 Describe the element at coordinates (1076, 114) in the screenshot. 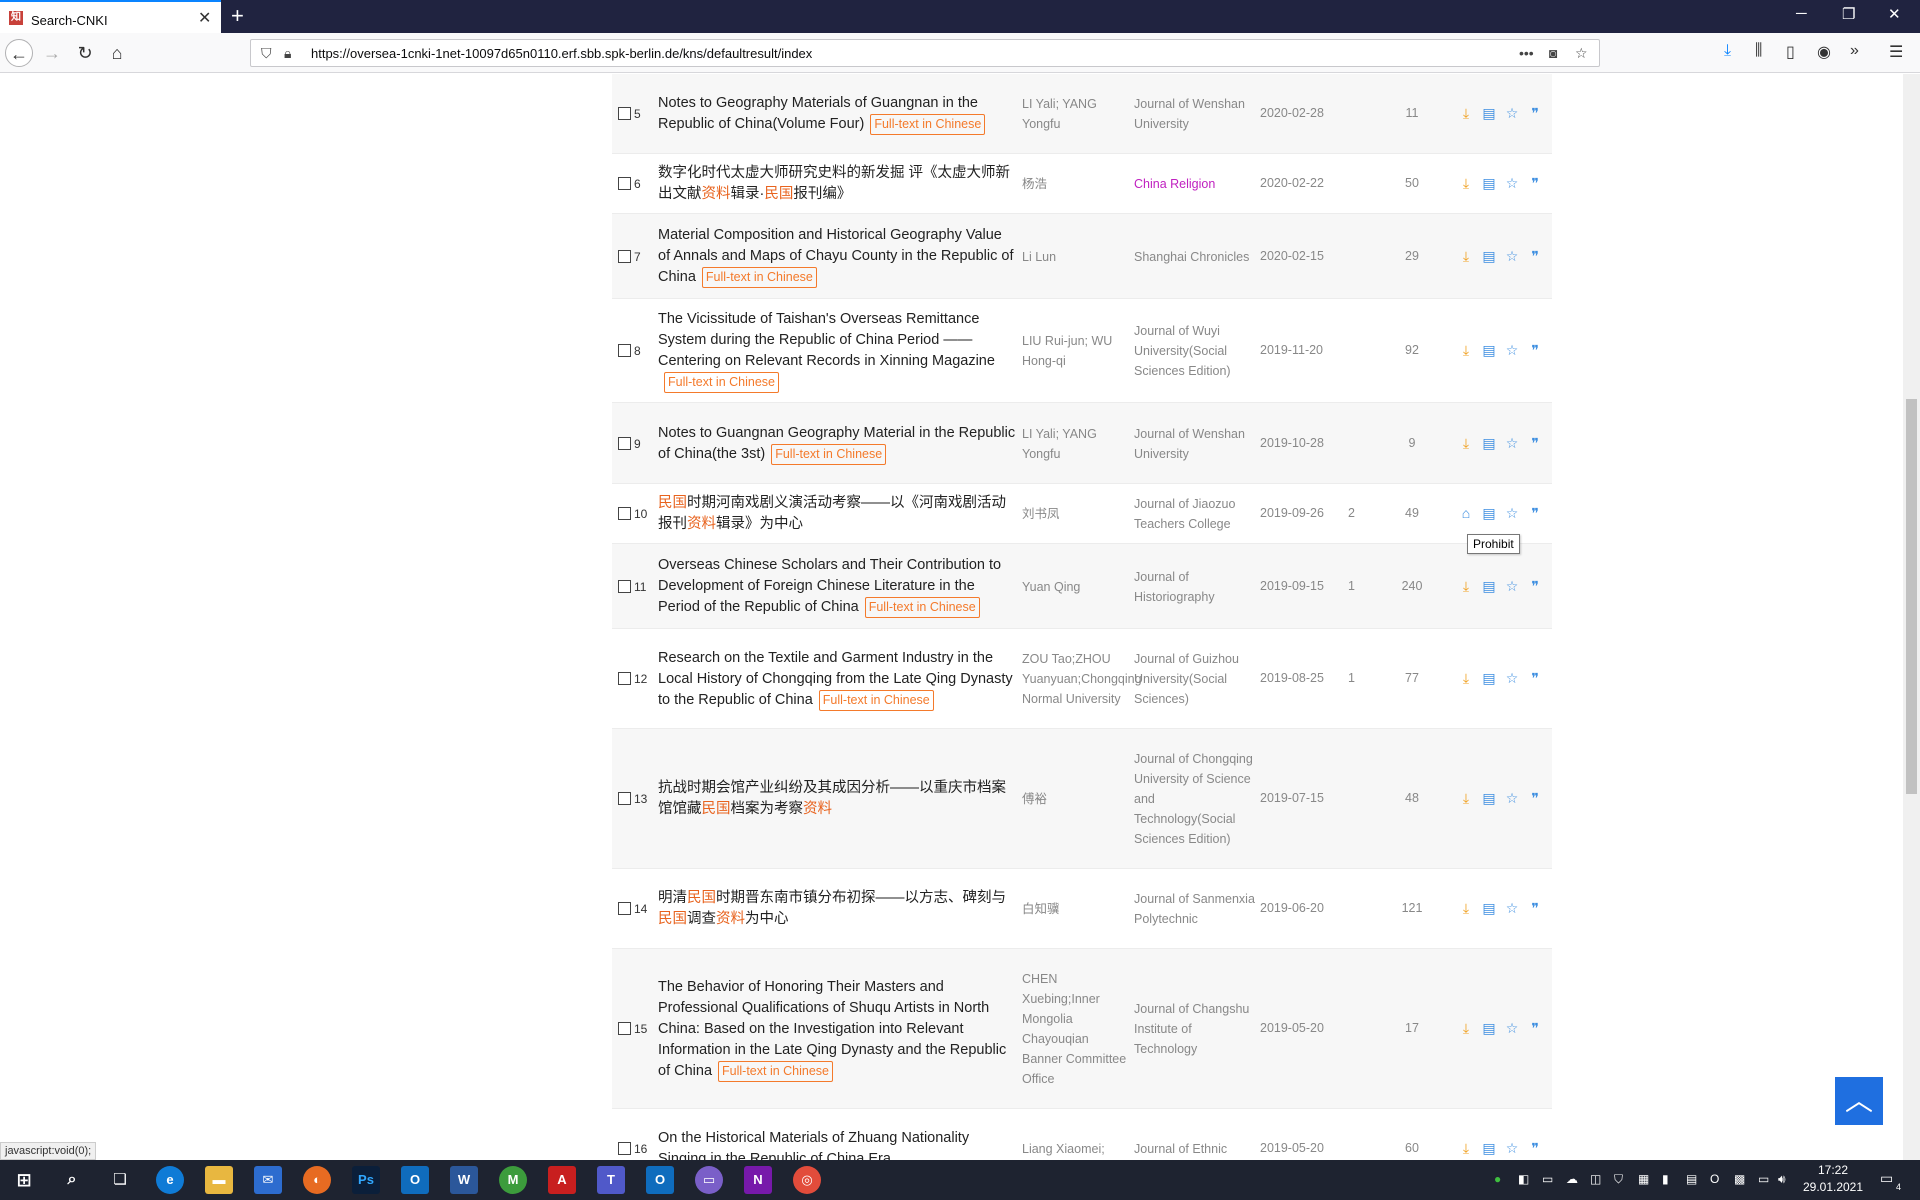

I see `author-list: LI Yali; YANG Yongfu` at that location.